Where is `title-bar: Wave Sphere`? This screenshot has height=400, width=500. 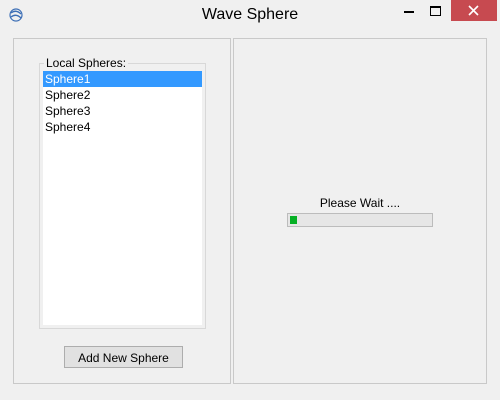 title-bar: Wave Sphere is located at coordinates (250, 15).